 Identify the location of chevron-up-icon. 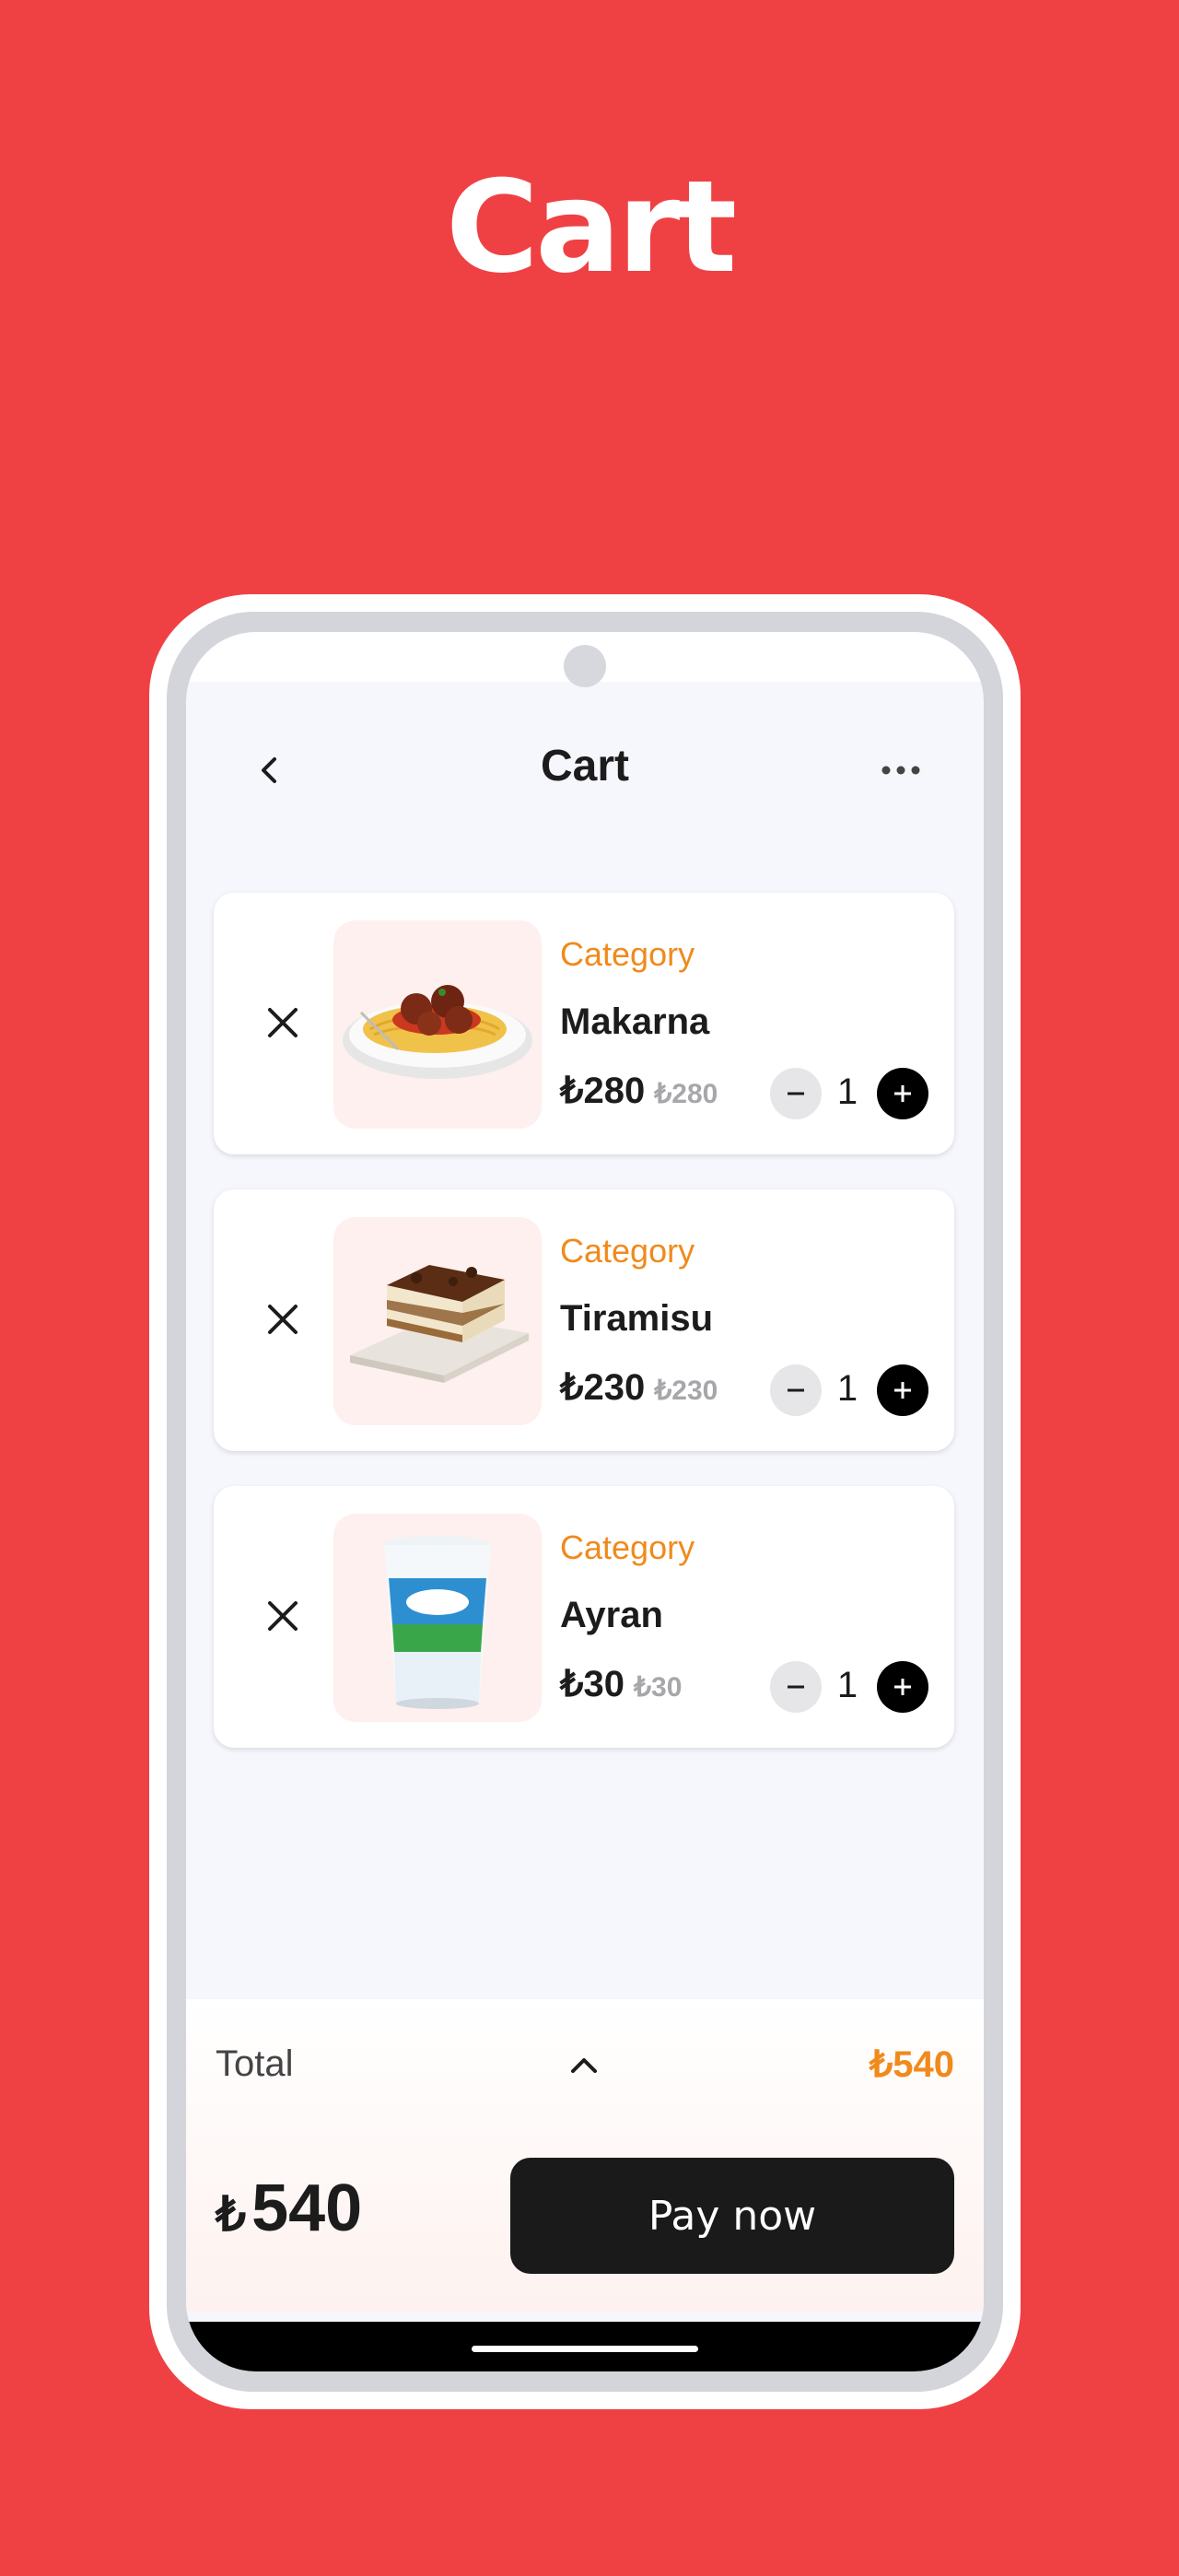
(584, 2065).